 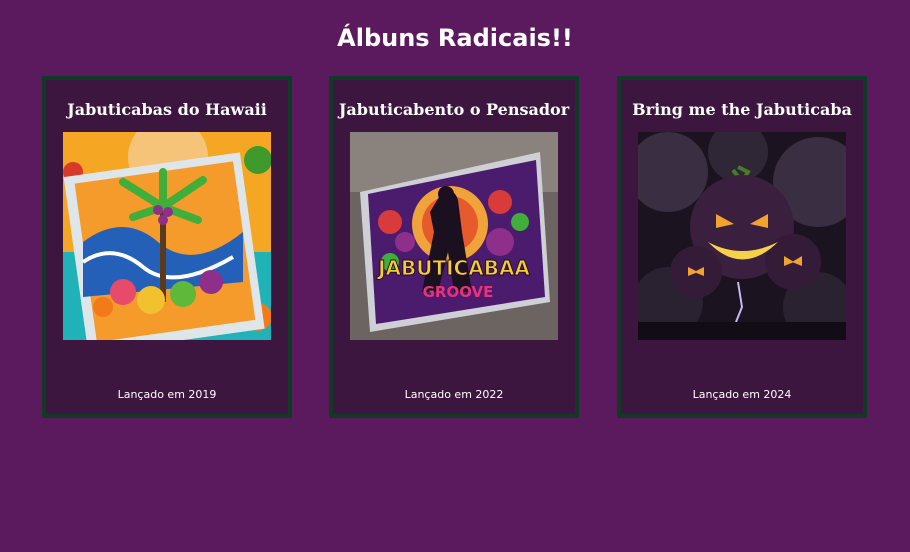 What do you see at coordinates (742, 394) in the screenshot?
I see `album-release-date: Lançado em 2024` at bounding box center [742, 394].